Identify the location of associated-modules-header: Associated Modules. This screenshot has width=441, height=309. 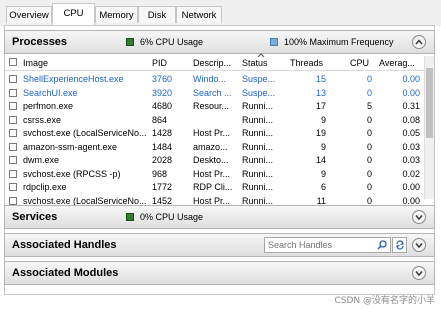
(219, 273).